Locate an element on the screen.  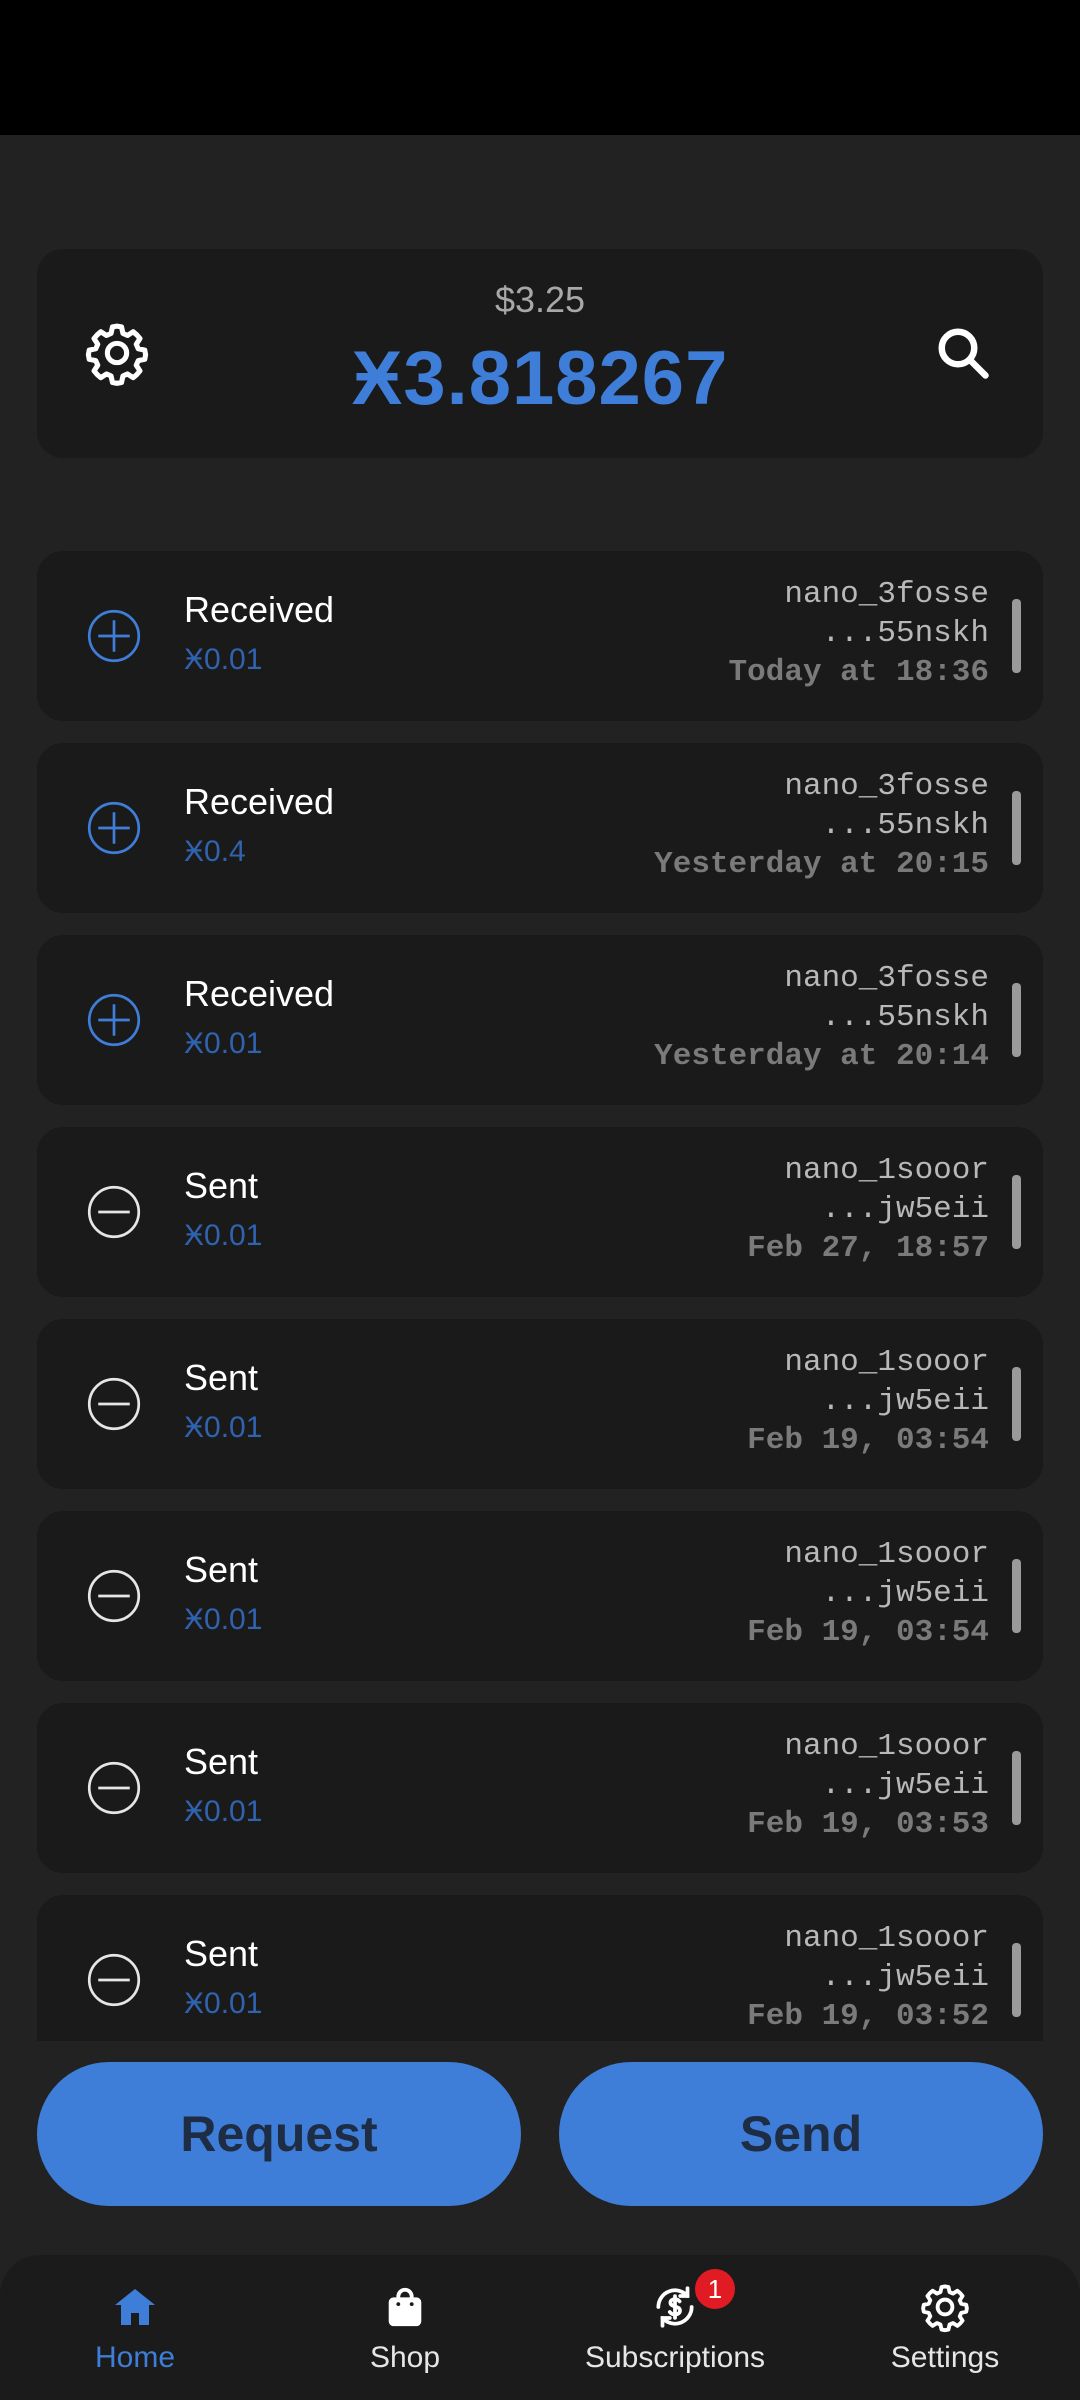
status-bar is located at coordinates (540, 67).